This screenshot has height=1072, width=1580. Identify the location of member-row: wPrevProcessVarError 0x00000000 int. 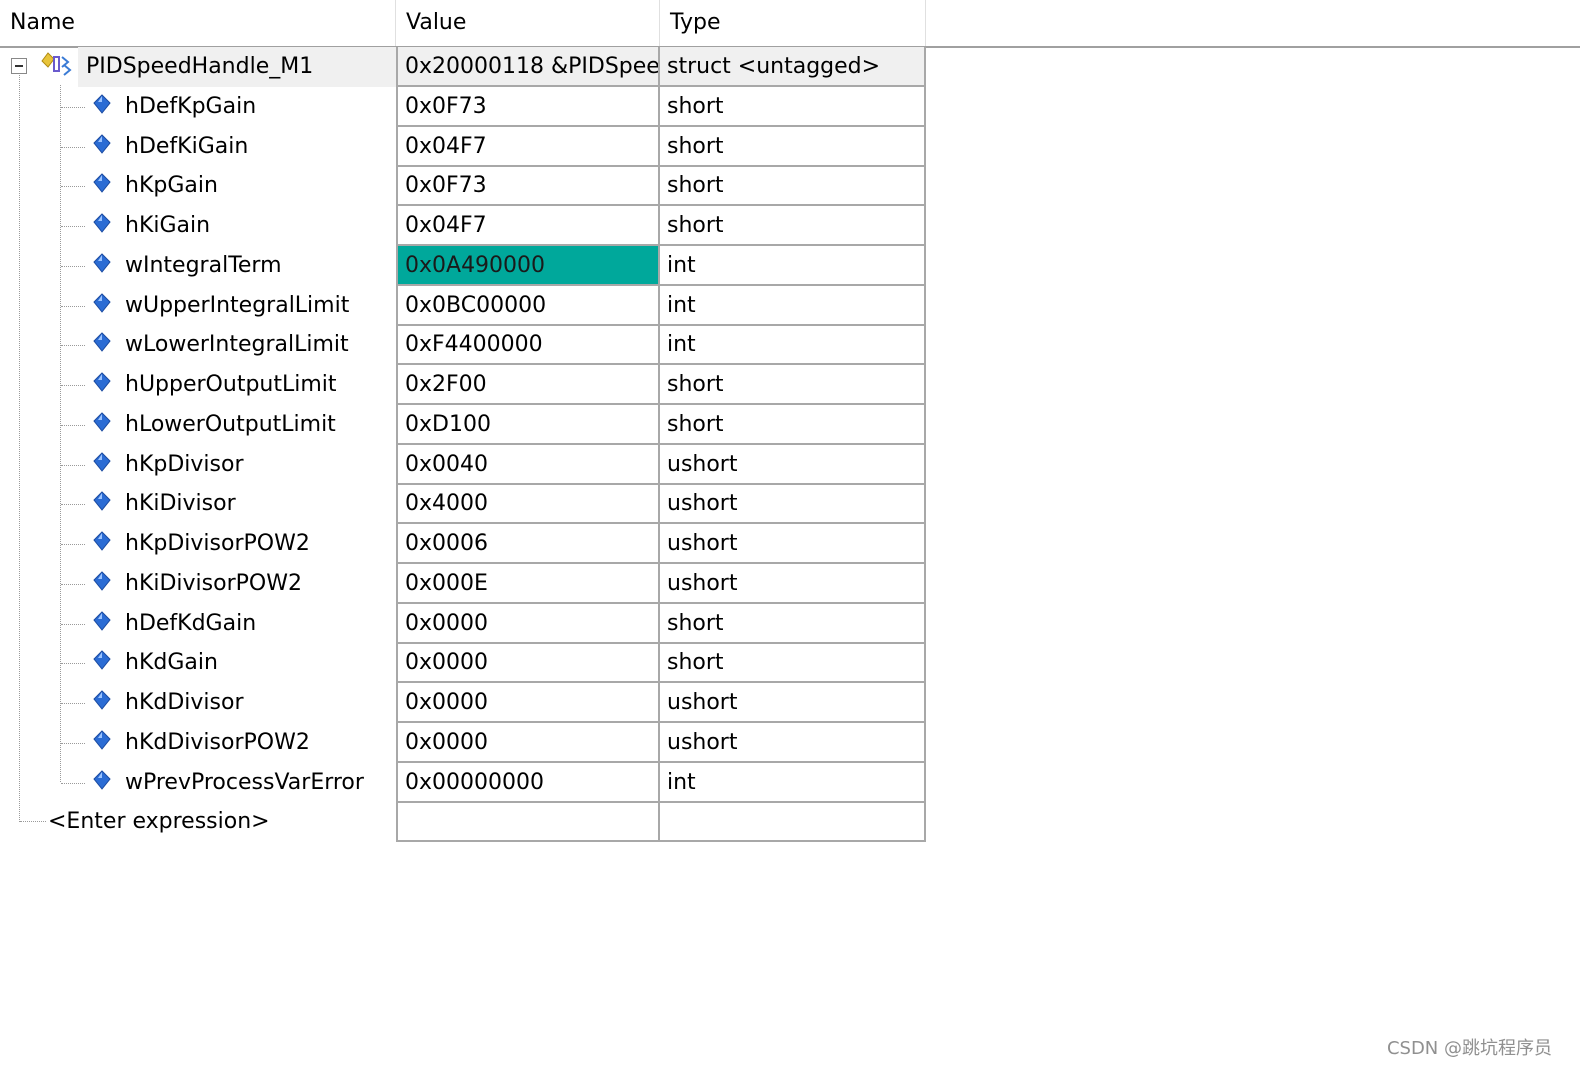
(465, 783).